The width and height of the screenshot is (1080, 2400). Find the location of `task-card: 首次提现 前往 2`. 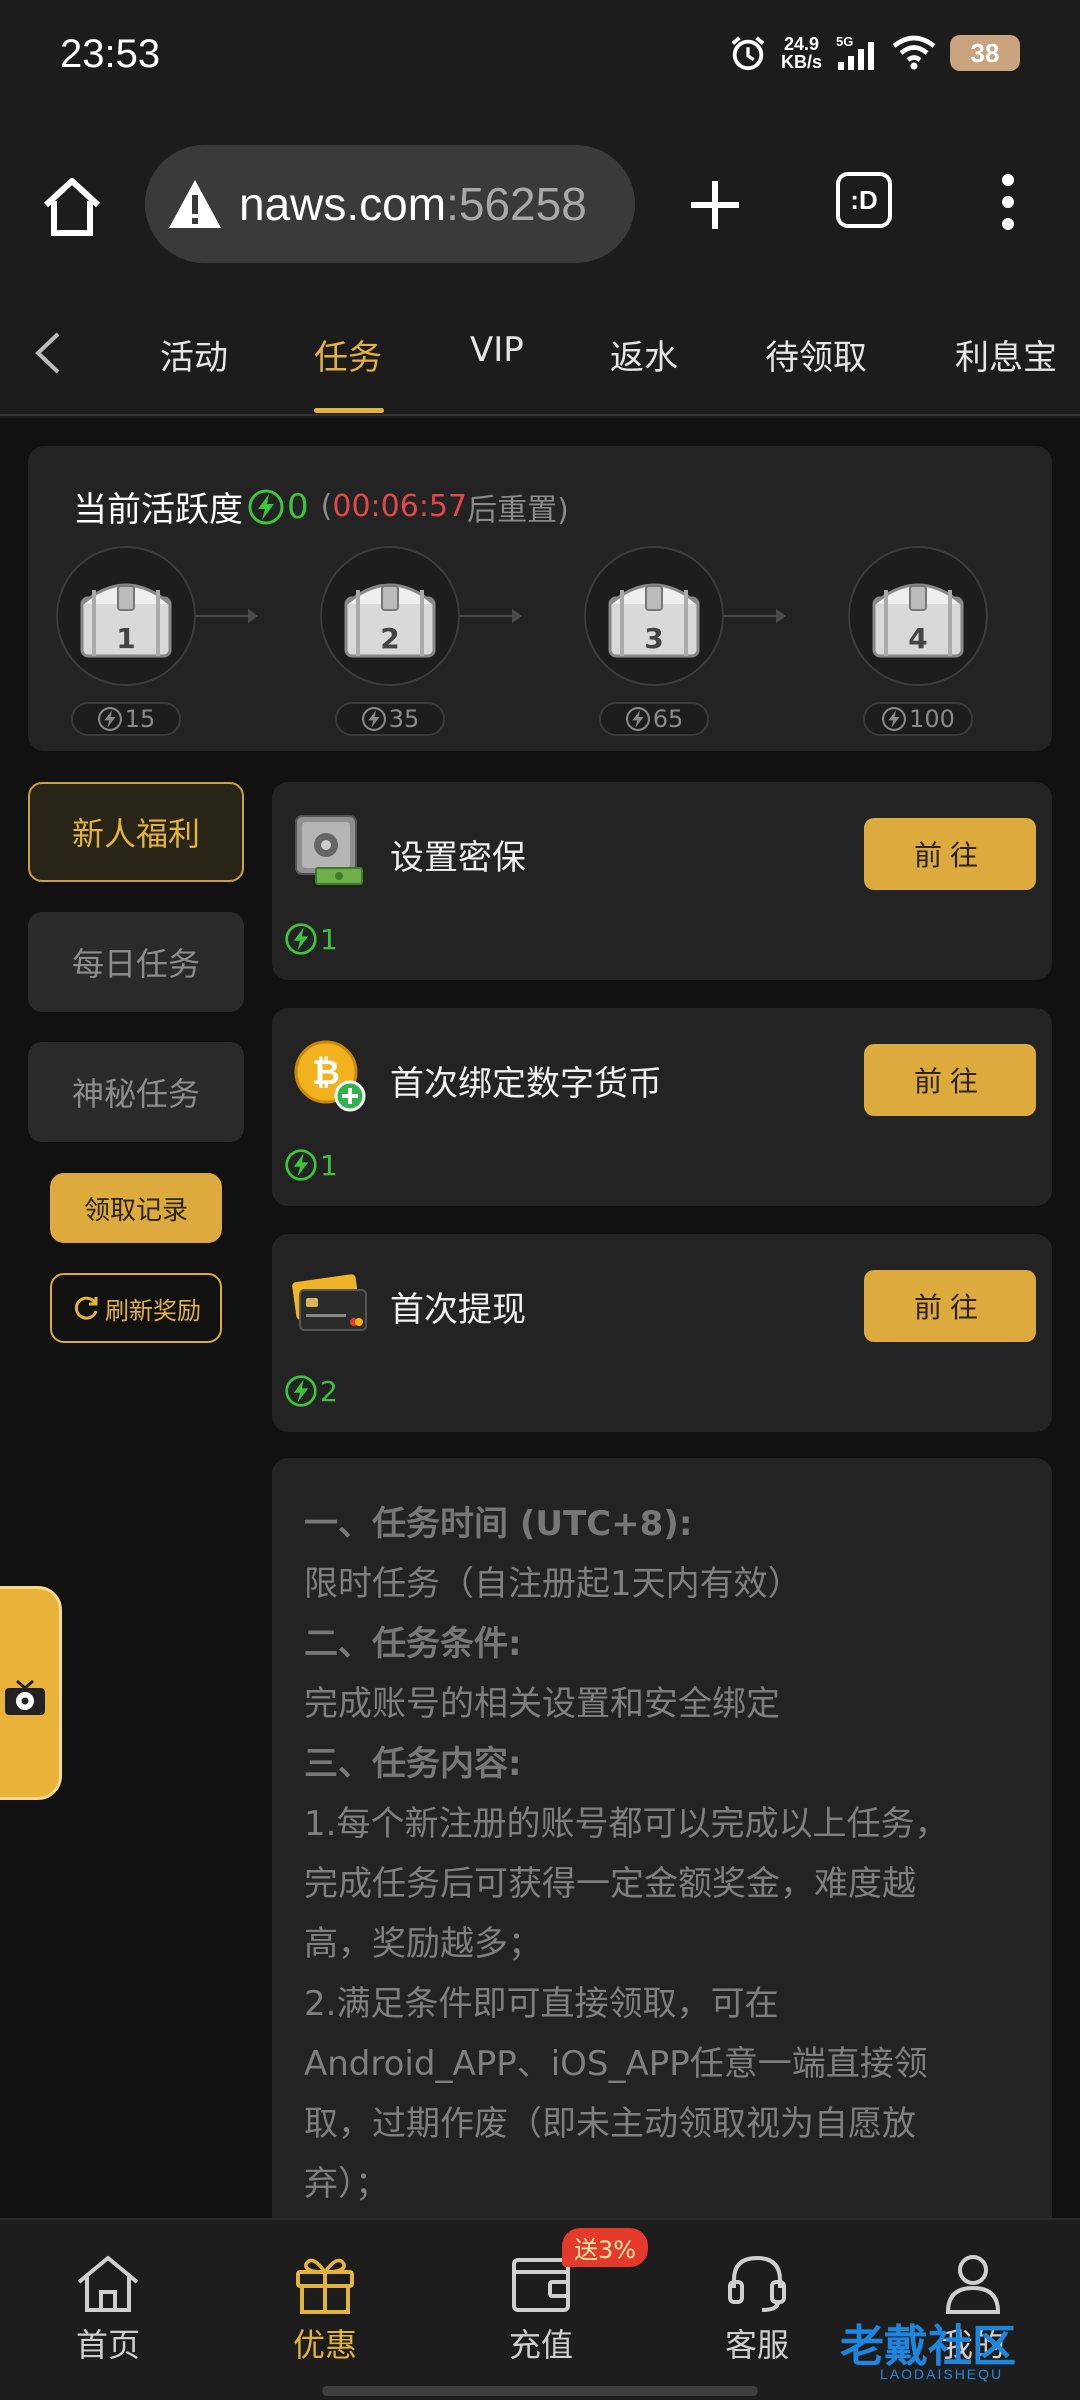

task-card: 首次提现 前往 2 is located at coordinates (662, 1333).